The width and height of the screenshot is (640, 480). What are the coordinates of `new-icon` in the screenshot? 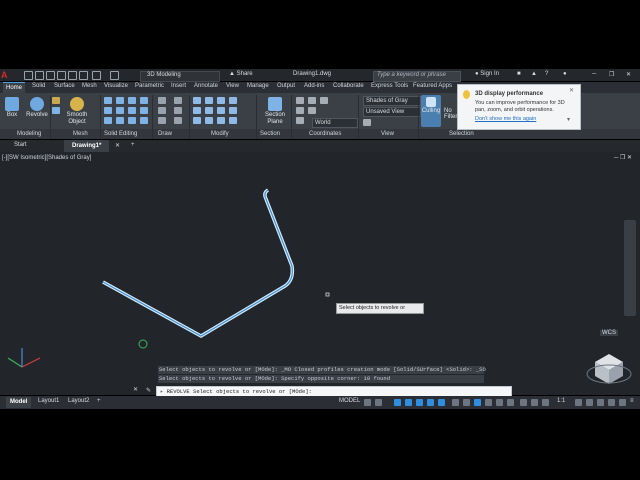 It's located at (28, 75).